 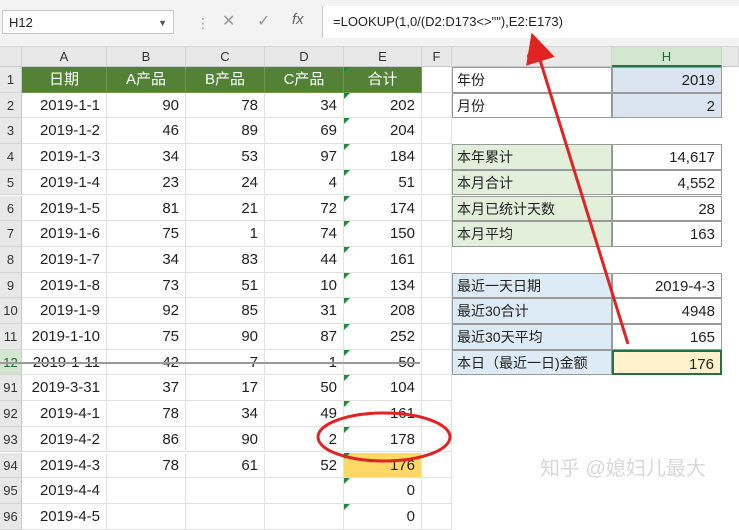 I want to click on row-header: 93, so click(x=11, y=439).